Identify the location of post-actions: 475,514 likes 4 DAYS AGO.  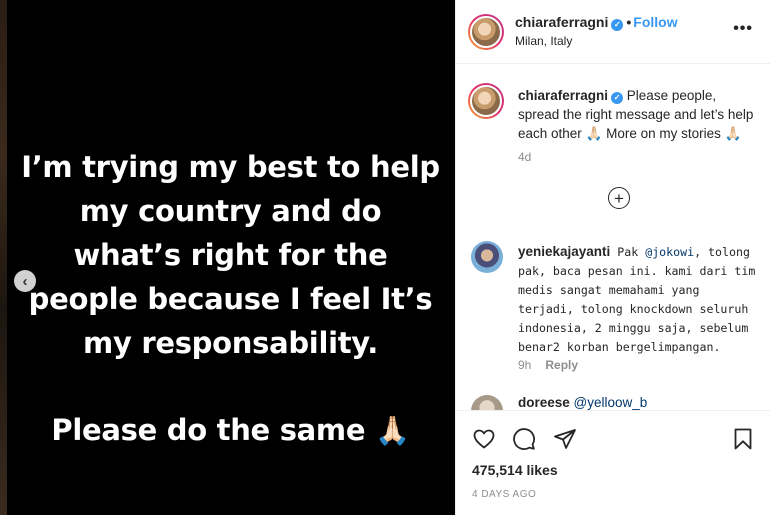
(613, 462).